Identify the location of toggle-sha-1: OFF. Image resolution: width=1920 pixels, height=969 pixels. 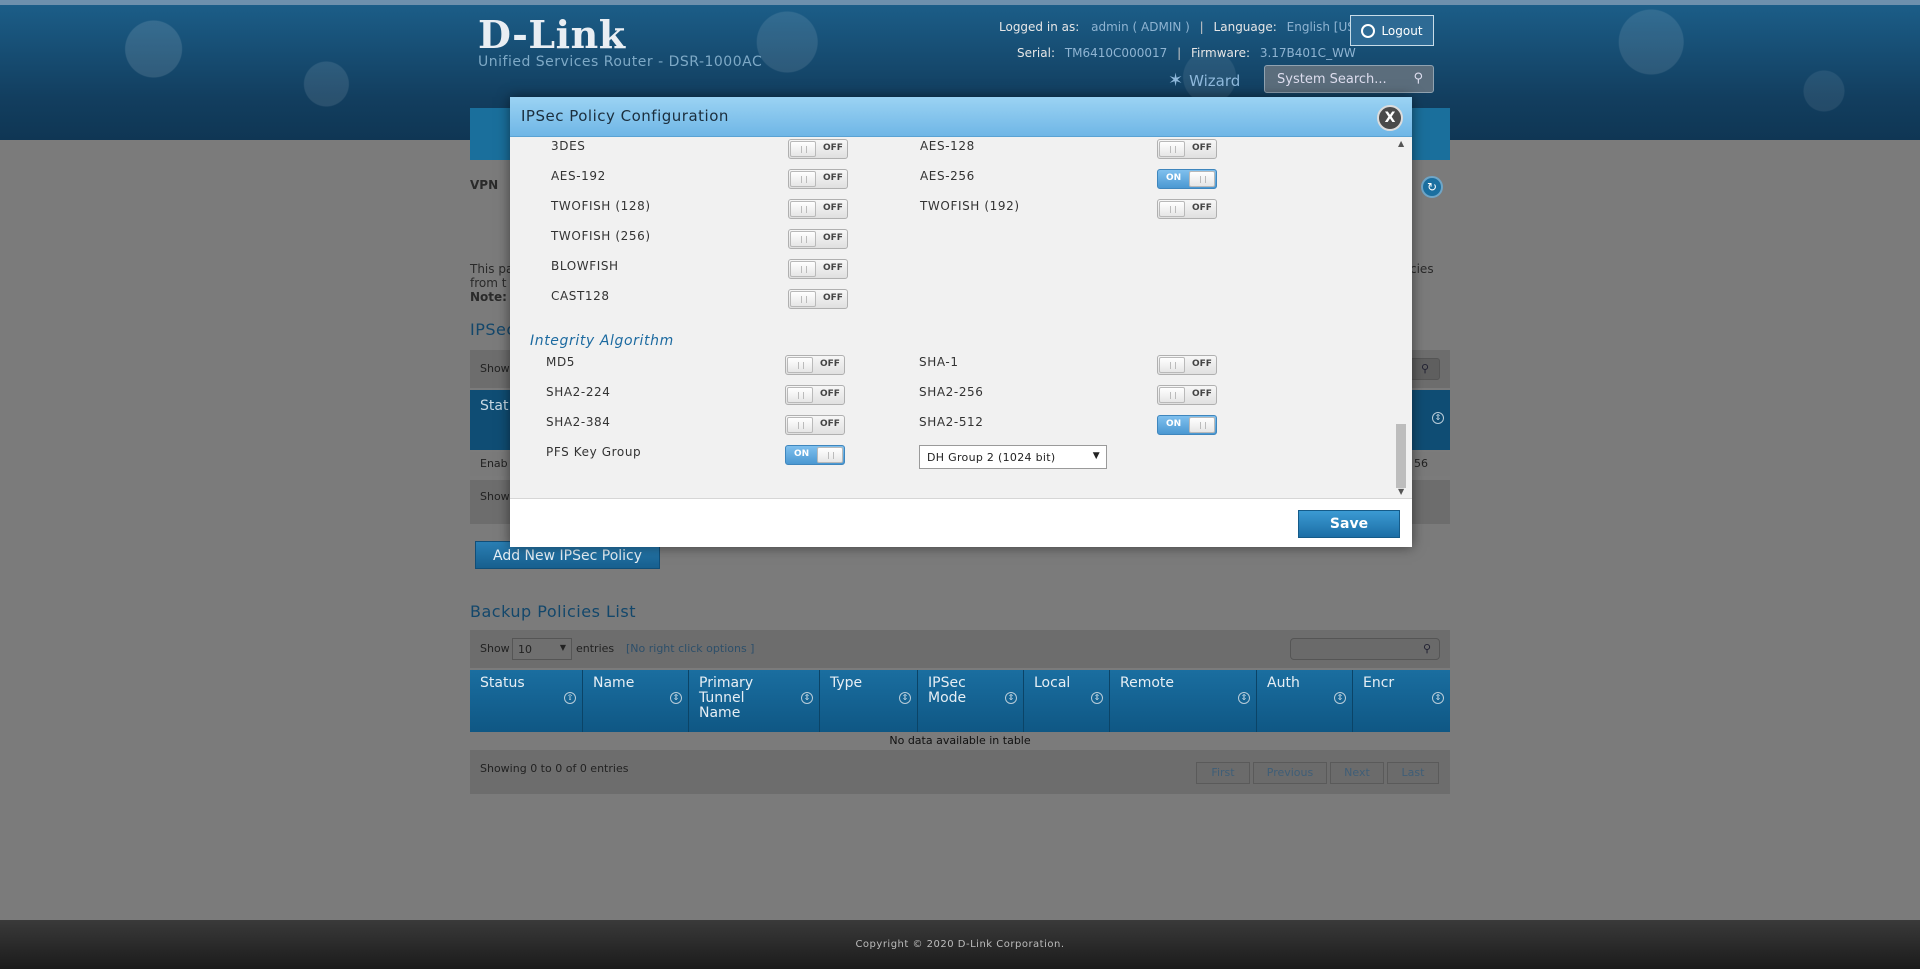
(1187, 365).